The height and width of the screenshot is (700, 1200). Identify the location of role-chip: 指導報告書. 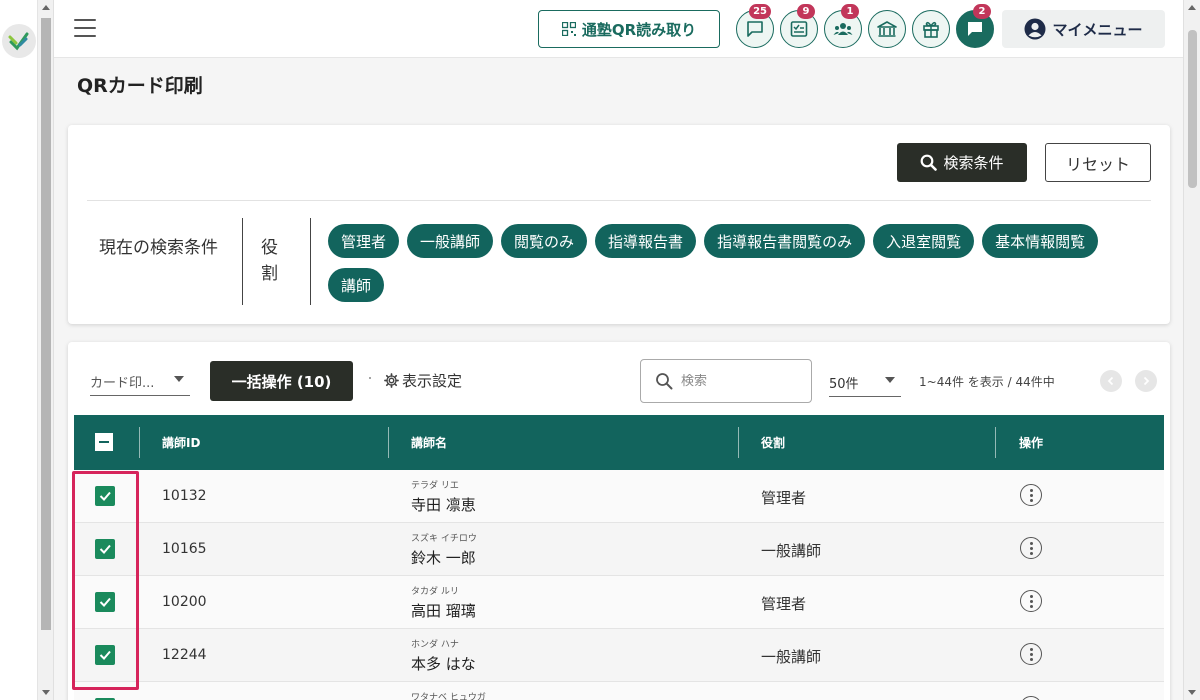
(646, 241).